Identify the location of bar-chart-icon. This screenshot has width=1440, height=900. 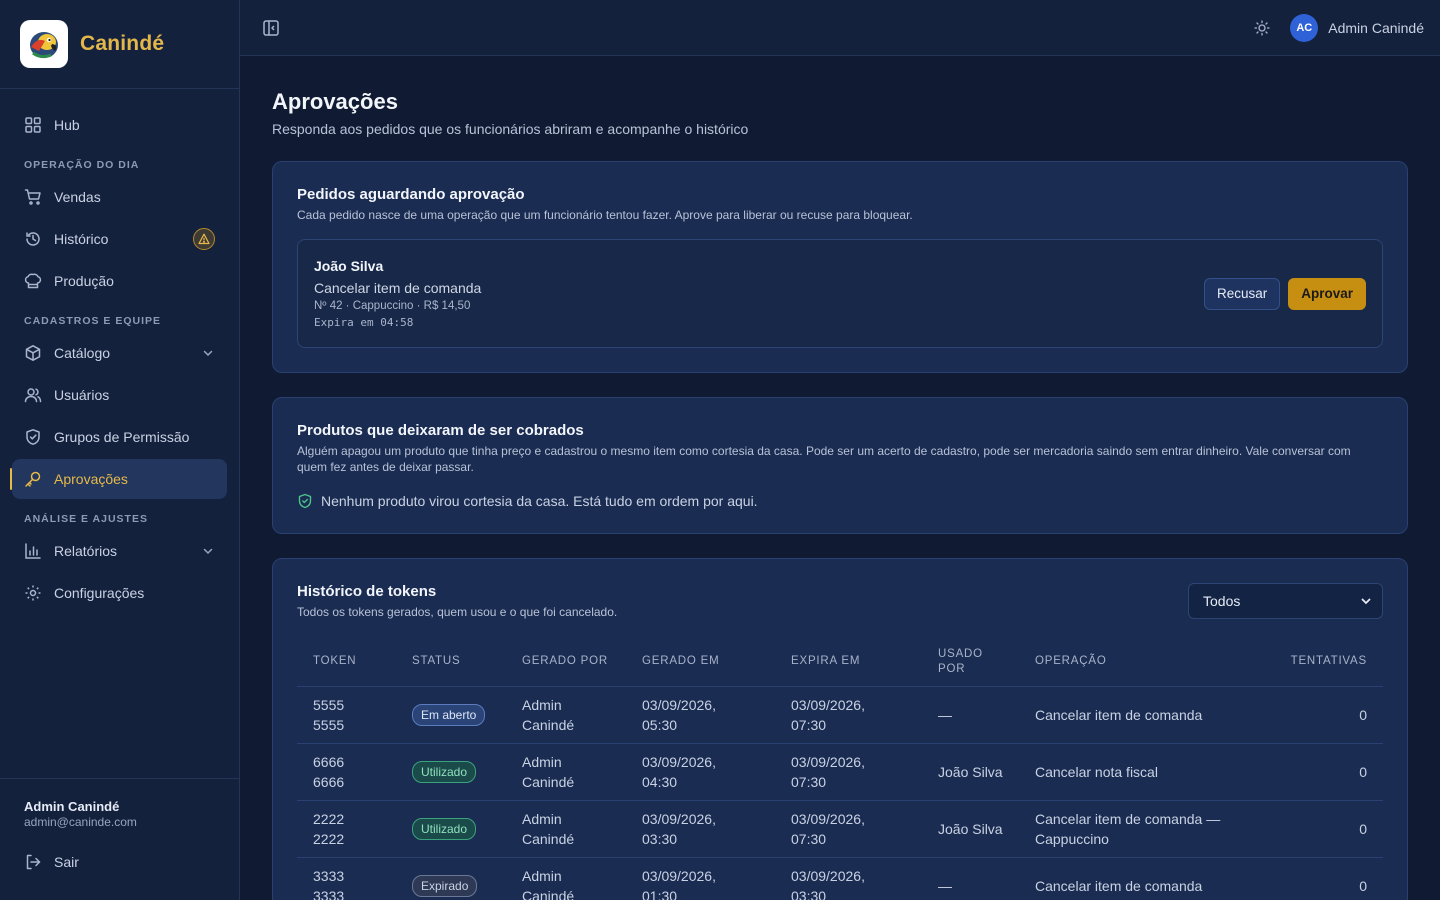
(33, 551).